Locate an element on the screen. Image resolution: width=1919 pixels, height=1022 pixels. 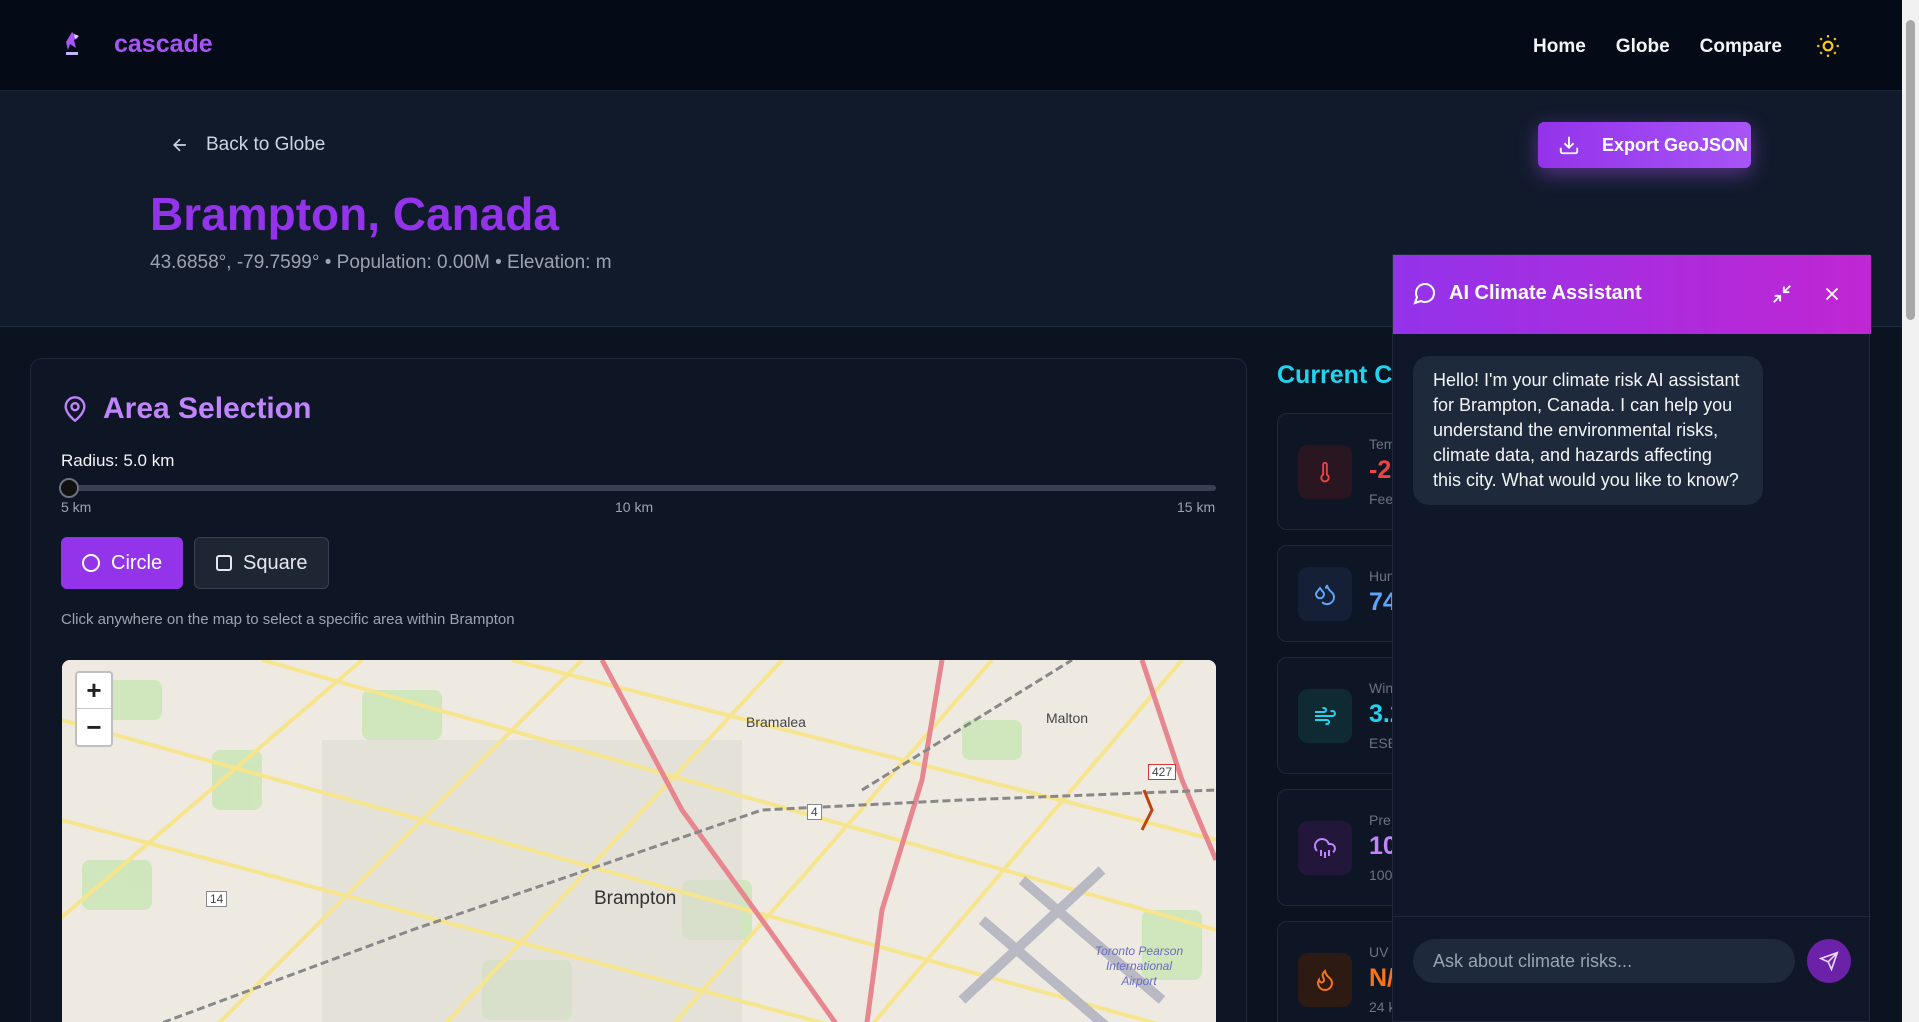
circle-shape-button: Circle is located at coordinates (122, 563).